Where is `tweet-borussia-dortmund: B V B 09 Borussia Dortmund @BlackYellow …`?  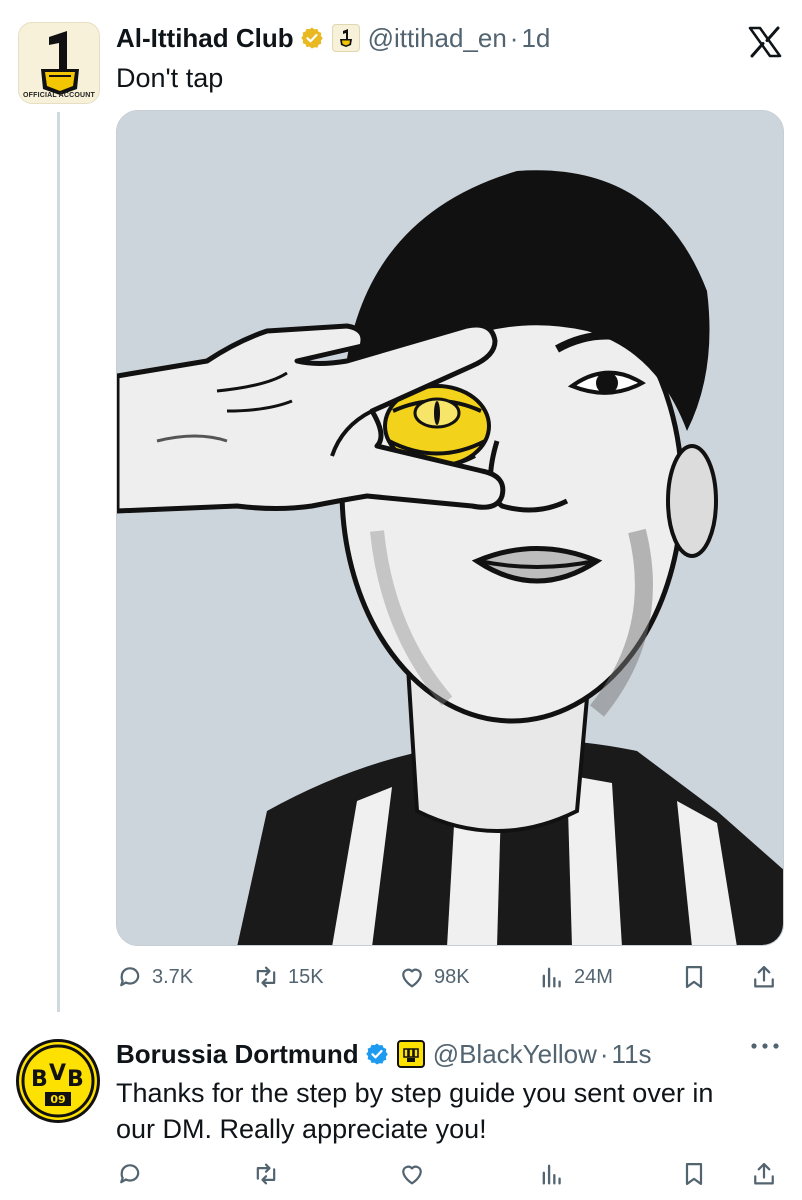 tweet-borussia-dortmund: B V B 09 Borussia Dortmund @BlackYellow … is located at coordinates (401, 1112).